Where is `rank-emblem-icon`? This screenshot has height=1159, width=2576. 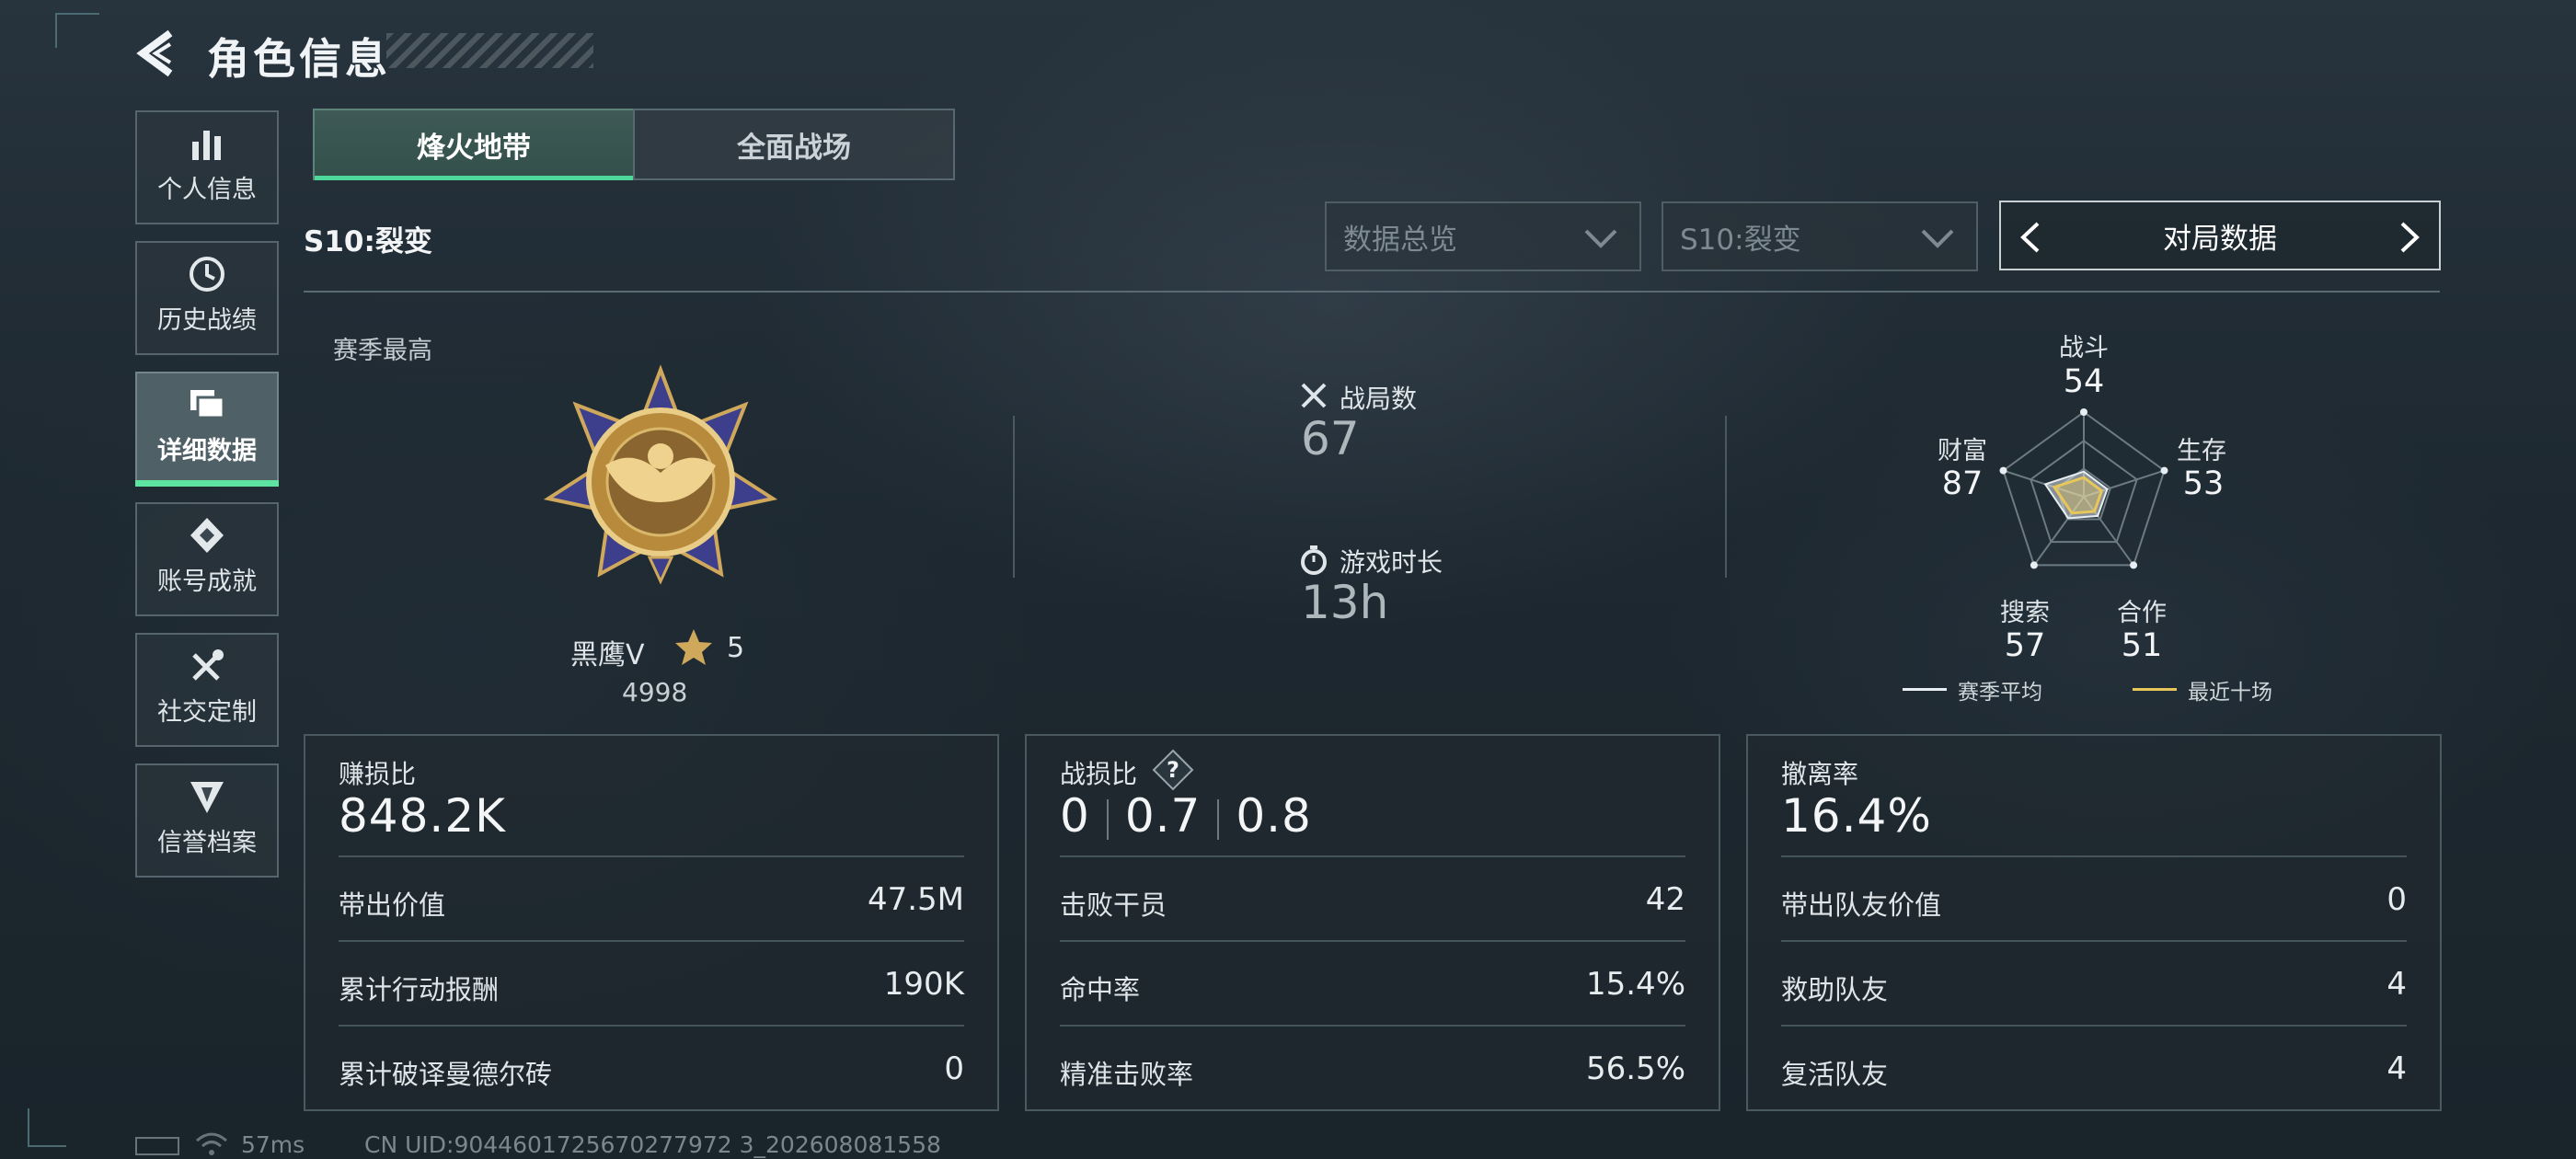 rank-emblem-icon is located at coordinates (660, 474).